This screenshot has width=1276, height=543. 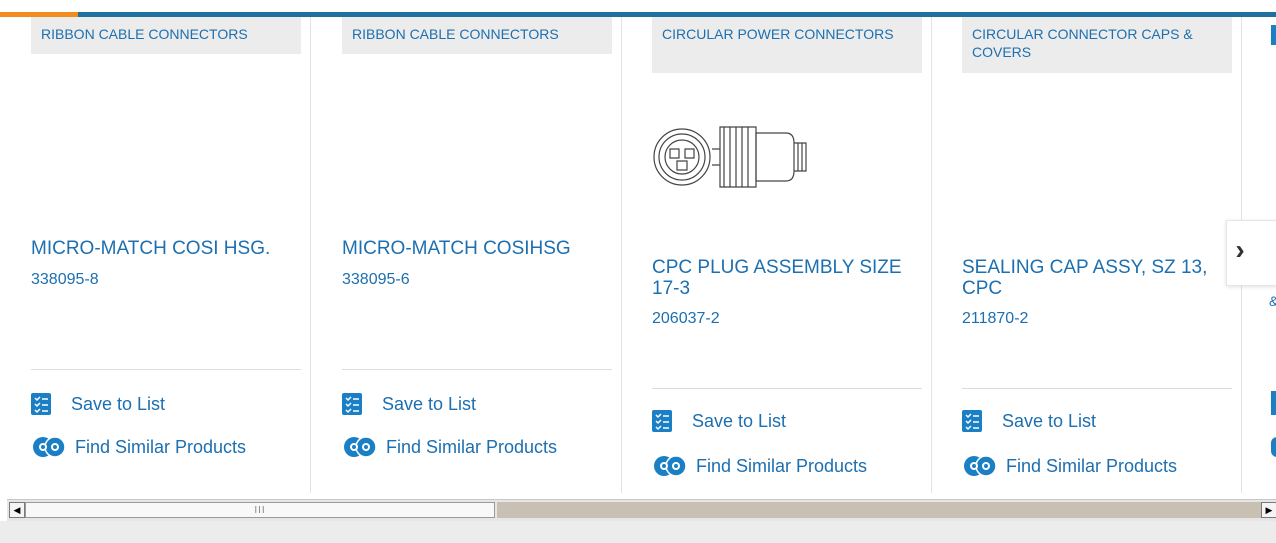 I want to click on next-card-save-icon-peek, so click(x=1273, y=403).